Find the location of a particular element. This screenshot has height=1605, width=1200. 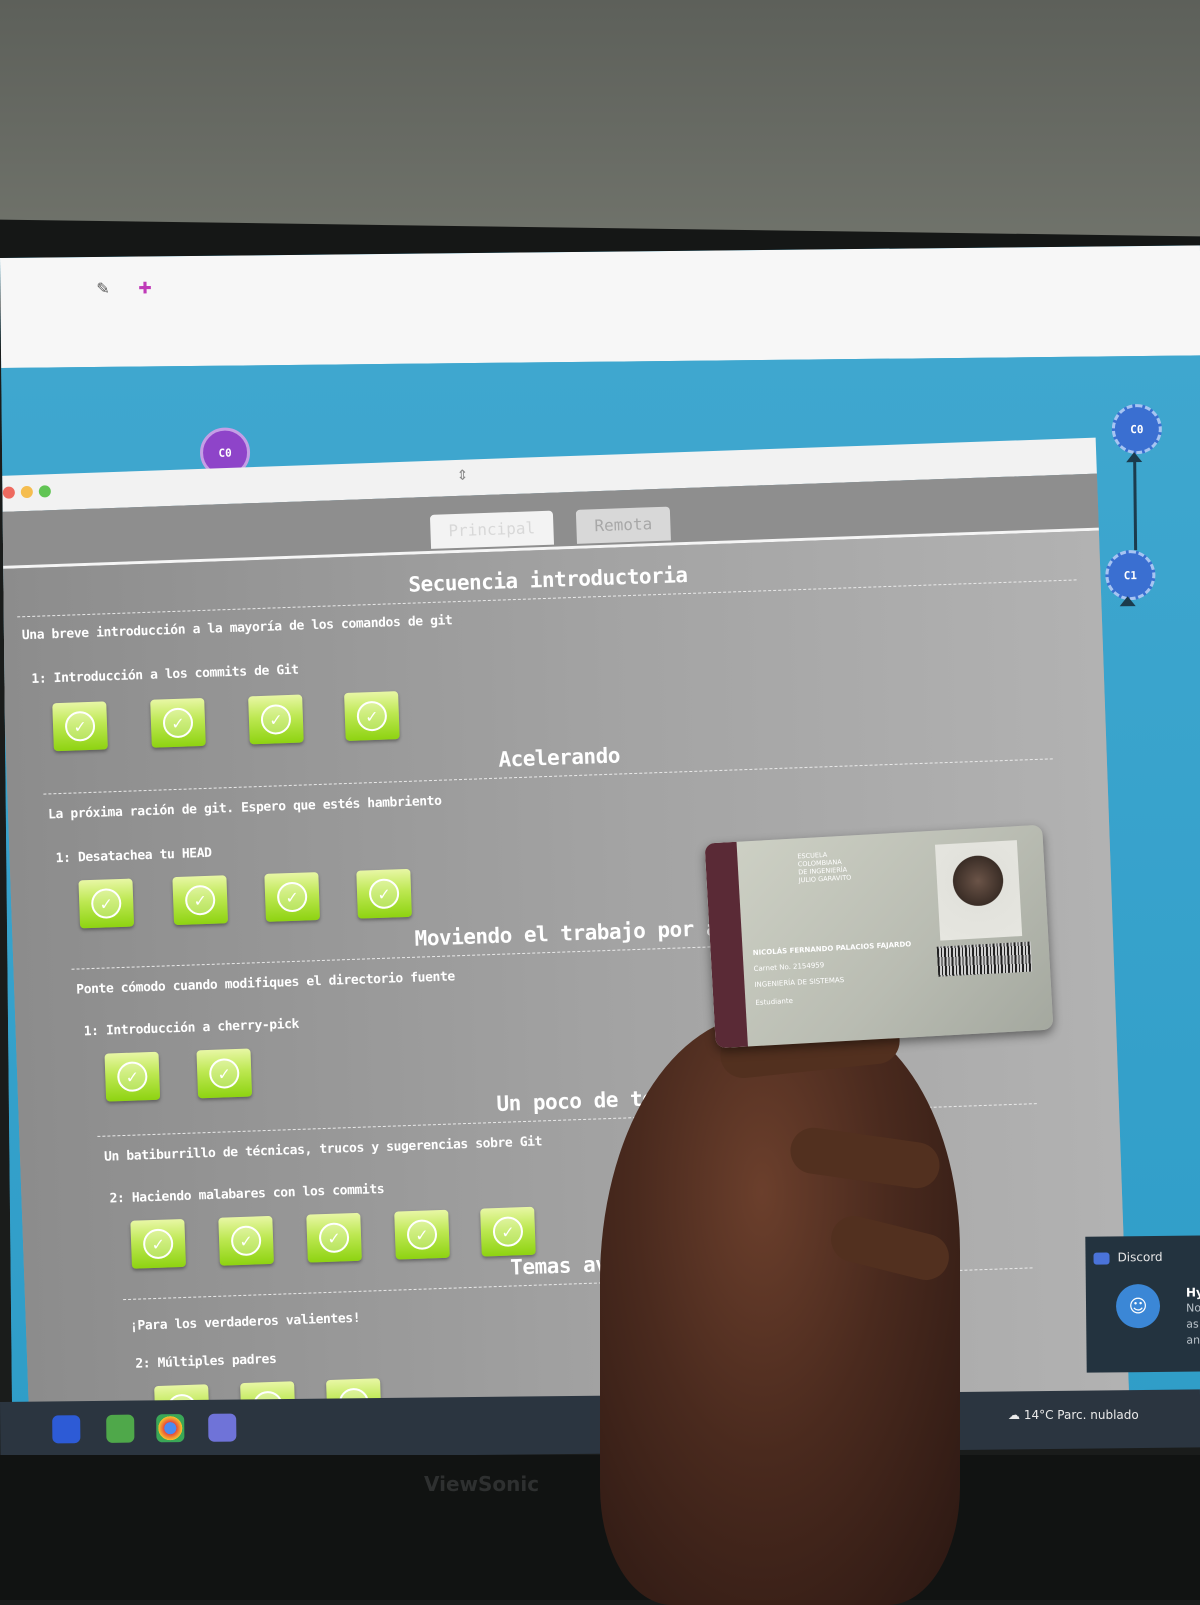

commit-label: C1 is located at coordinates (1130, 575).